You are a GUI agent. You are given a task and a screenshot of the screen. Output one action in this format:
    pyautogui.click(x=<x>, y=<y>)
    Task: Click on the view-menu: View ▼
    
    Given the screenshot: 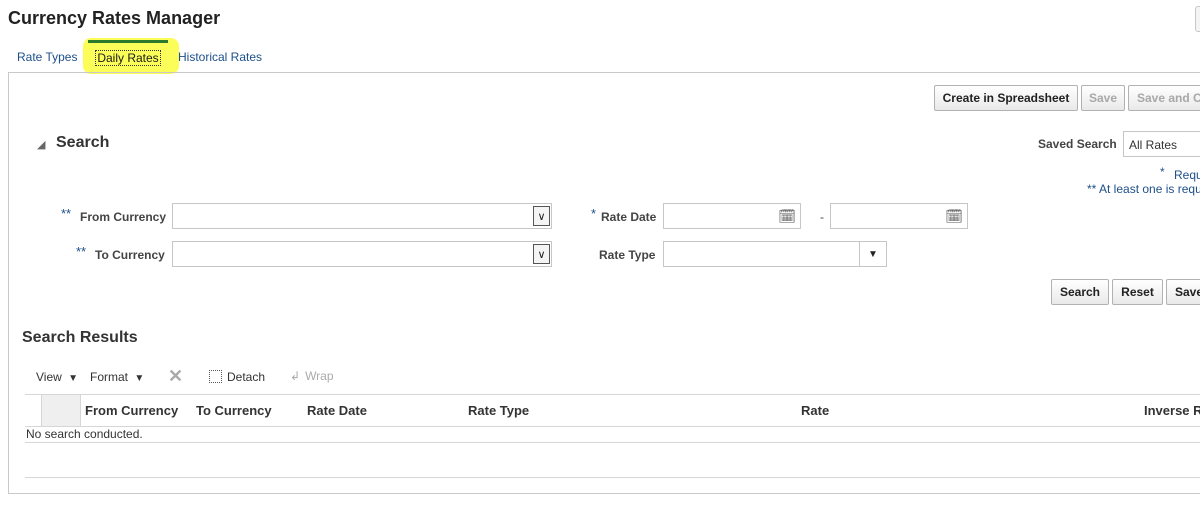 What is the action you would take?
    pyautogui.click(x=57, y=377)
    